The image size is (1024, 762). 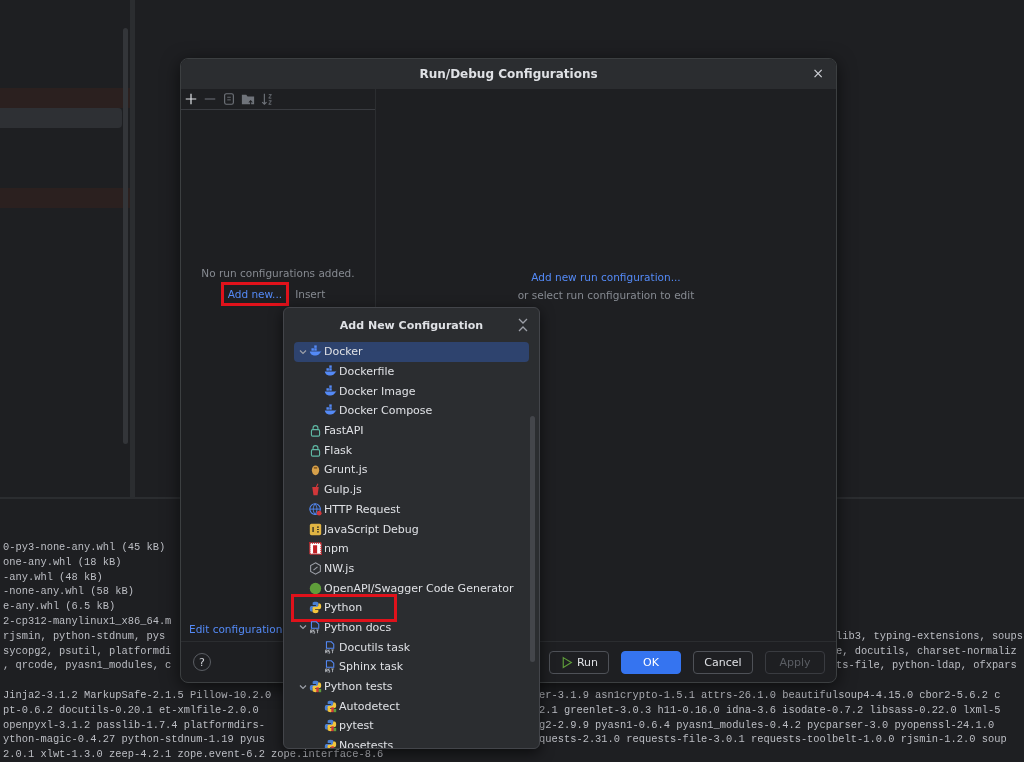 What do you see at coordinates (133, 725) in the screenshot?
I see `terminal-line: openpyxl-3.1.2 passlib-1.7.4 platformdirs-` at bounding box center [133, 725].